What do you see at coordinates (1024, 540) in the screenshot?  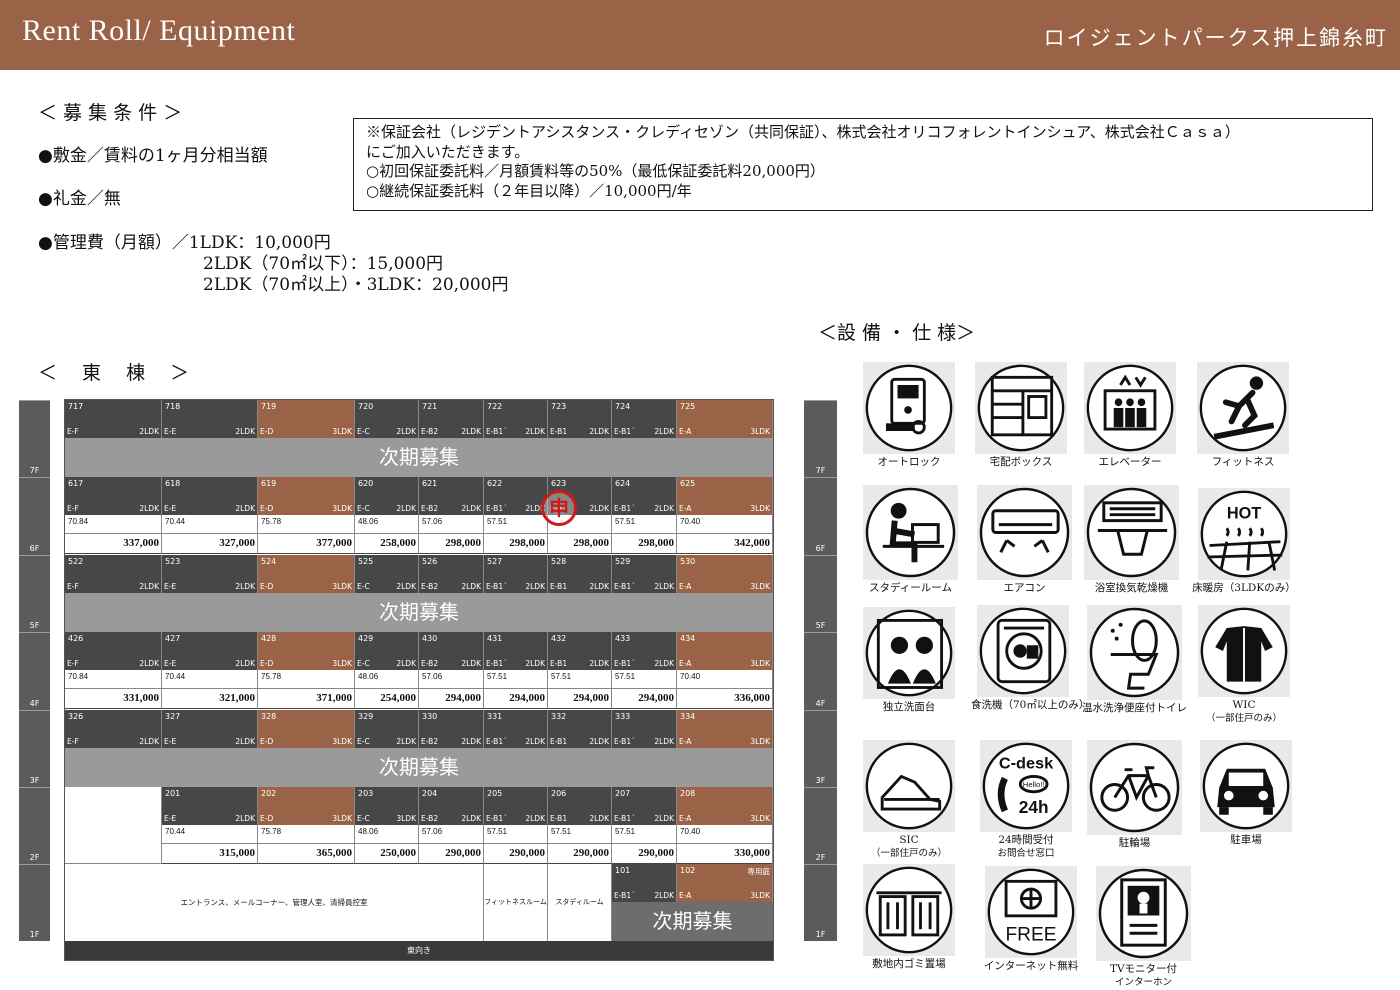 I see `equipment-item: エアコン` at bounding box center [1024, 540].